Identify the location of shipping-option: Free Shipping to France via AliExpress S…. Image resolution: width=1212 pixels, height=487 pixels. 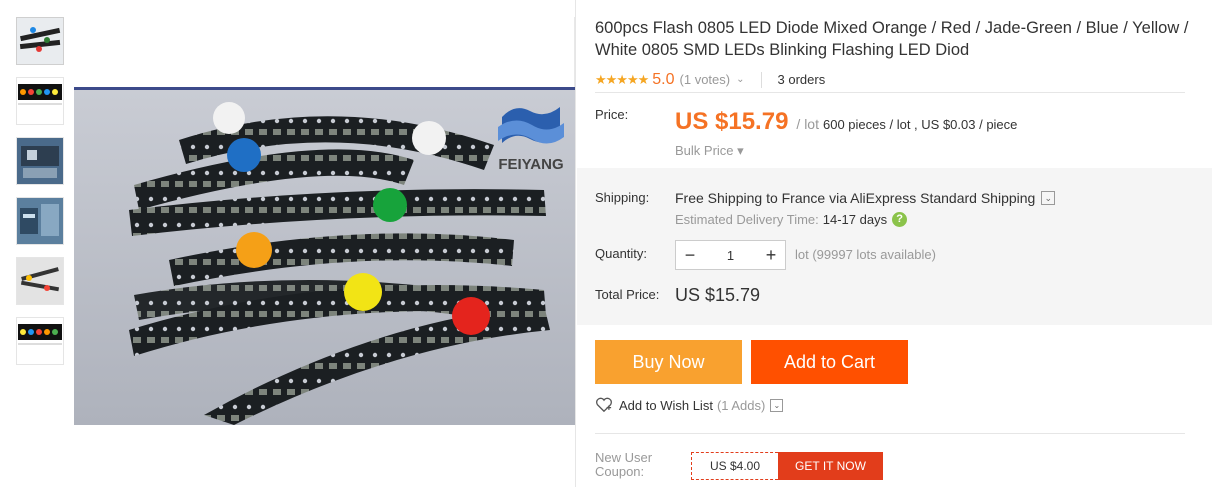
(865, 198).